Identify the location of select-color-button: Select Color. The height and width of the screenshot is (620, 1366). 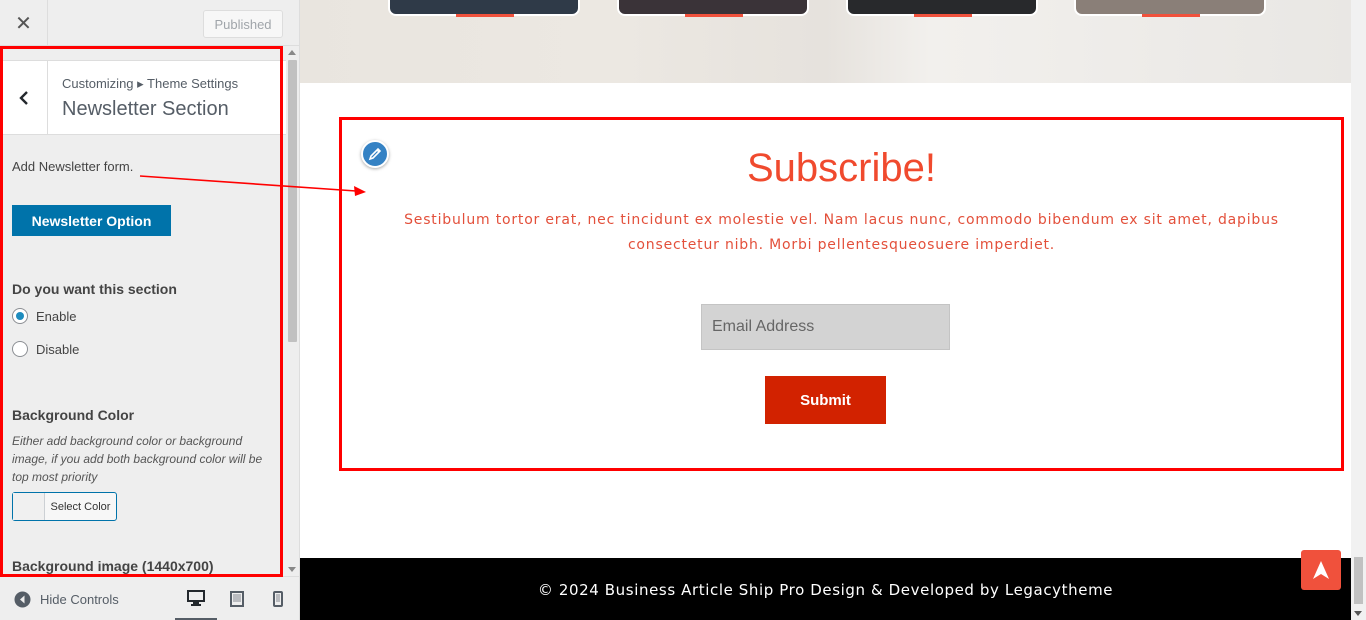
(64, 506).